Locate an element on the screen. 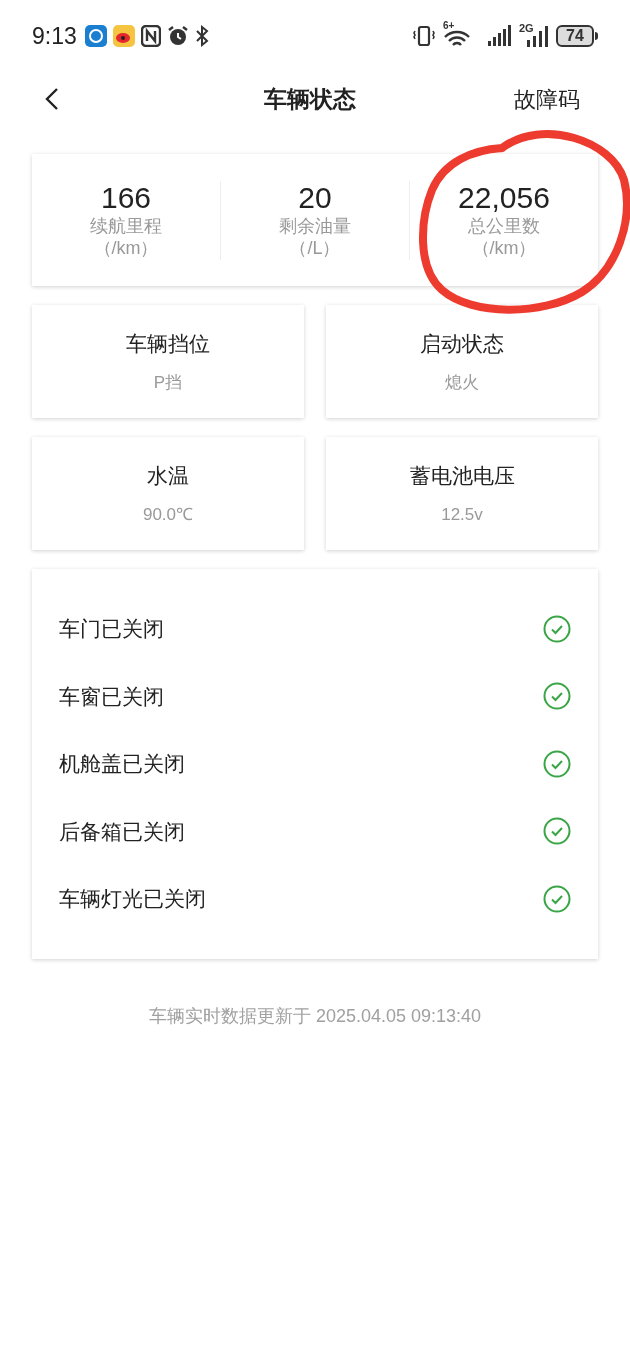 The image size is (630, 1360). check-label: 后备箱已关闭 is located at coordinates (122, 831).